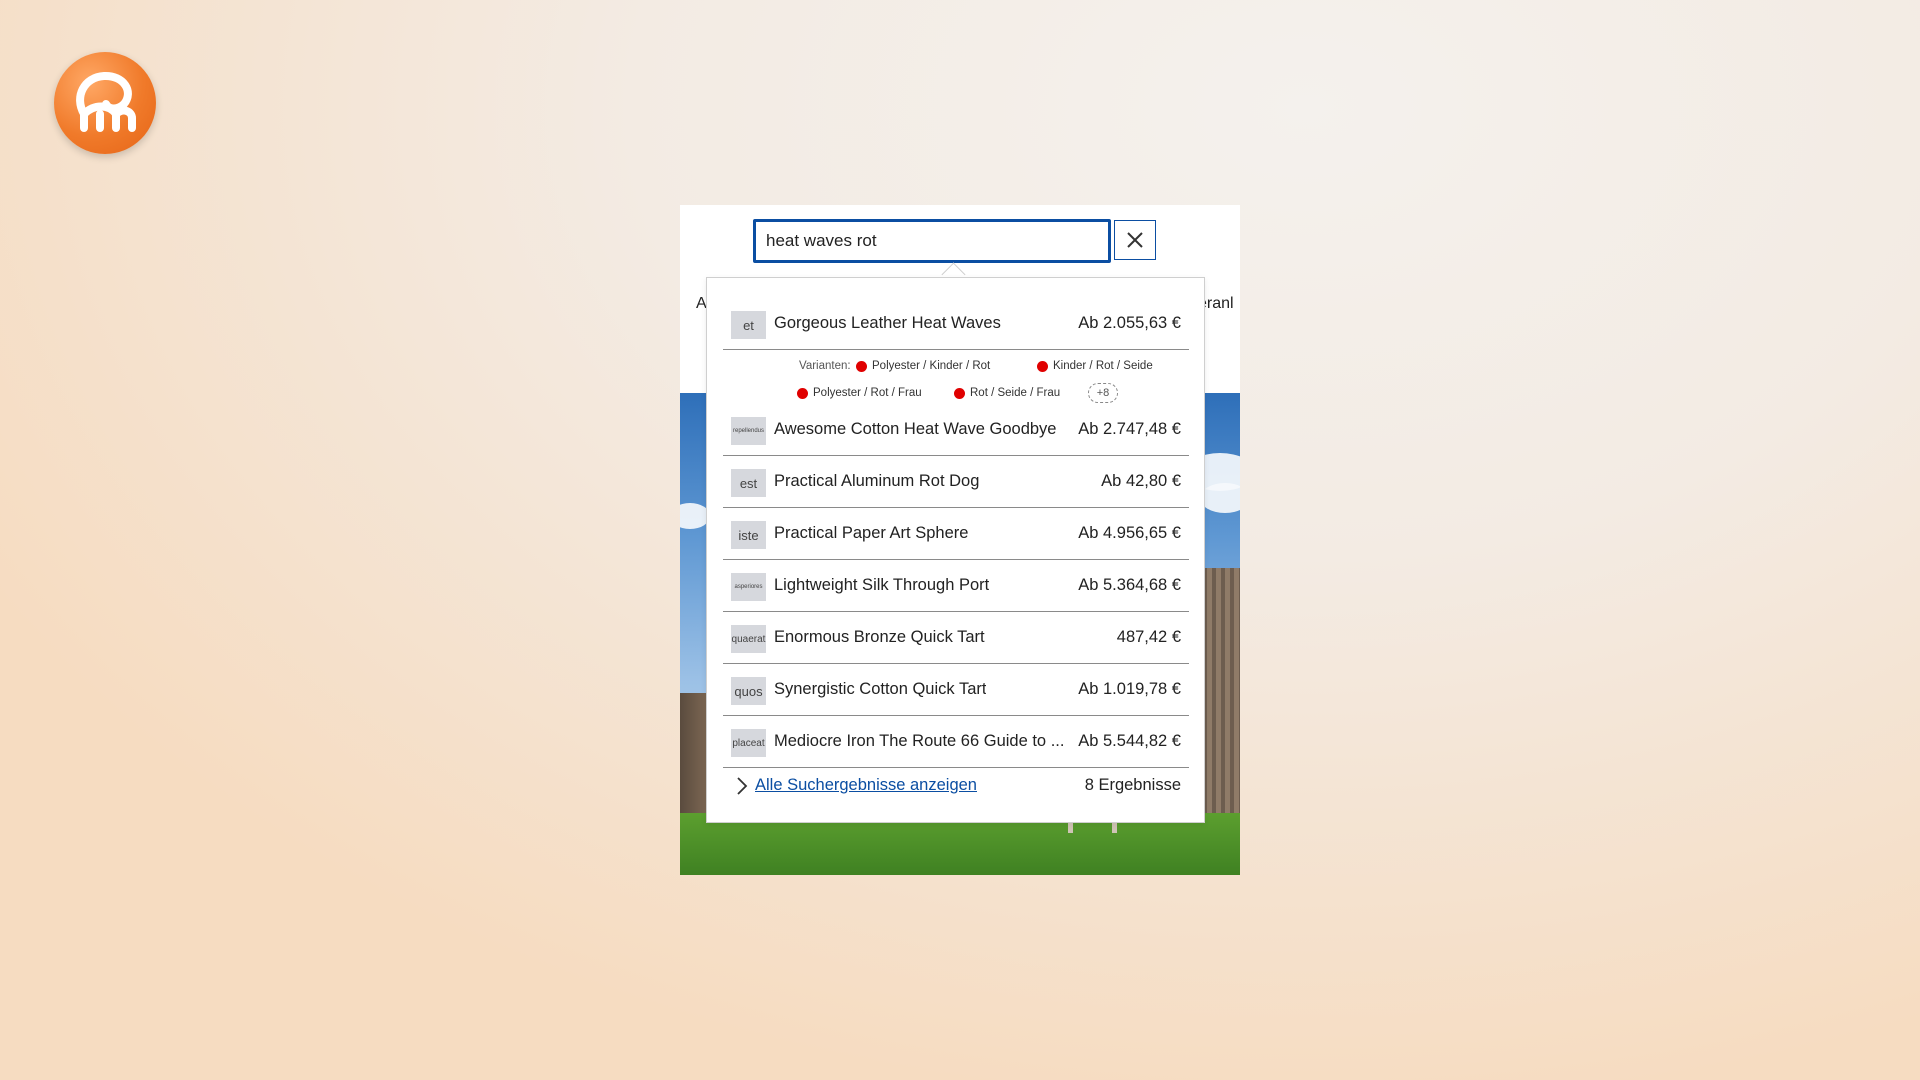 This screenshot has width=1920, height=1080. I want to click on product-name: Practical Paper Art Sphere, so click(871, 533).